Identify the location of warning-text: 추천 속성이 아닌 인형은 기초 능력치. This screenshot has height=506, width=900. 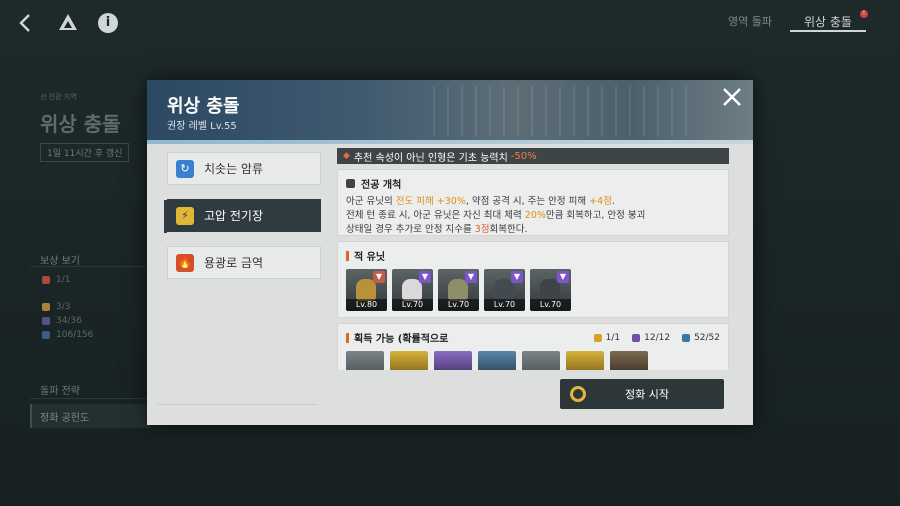
(430, 158).